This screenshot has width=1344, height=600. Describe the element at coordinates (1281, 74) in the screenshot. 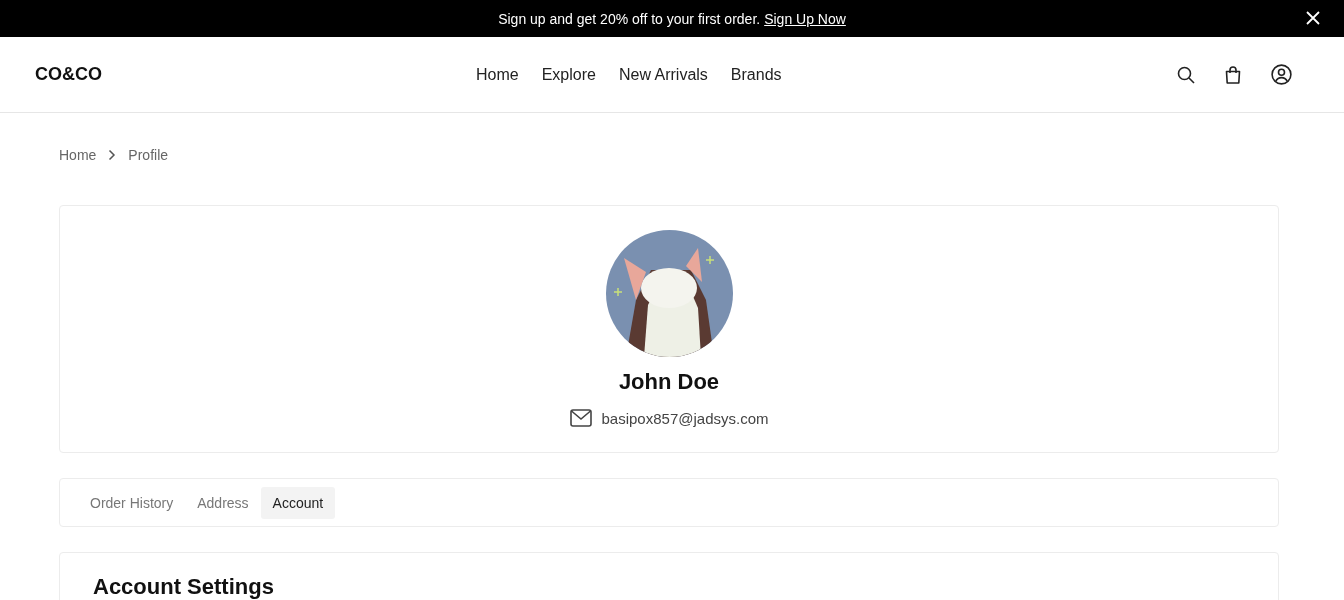

I see `user-icon` at that location.